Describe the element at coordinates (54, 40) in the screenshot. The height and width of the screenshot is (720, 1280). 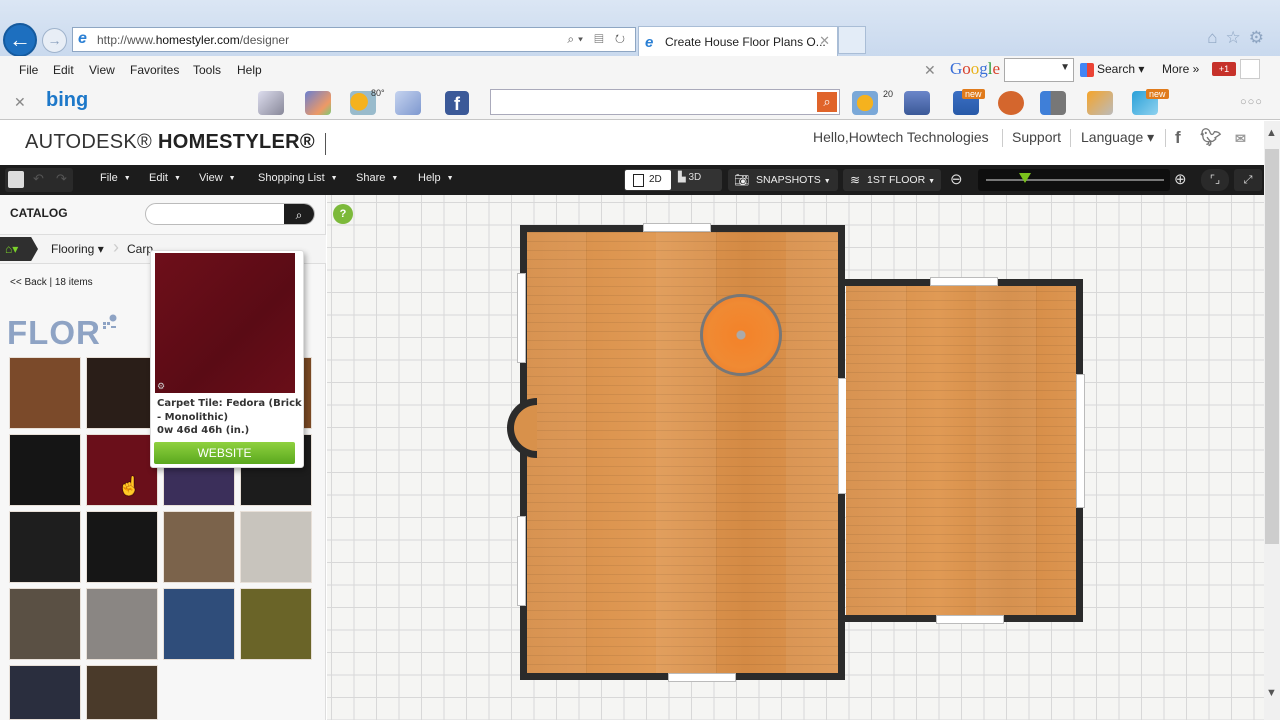
I see `forward-button: →` at that location.